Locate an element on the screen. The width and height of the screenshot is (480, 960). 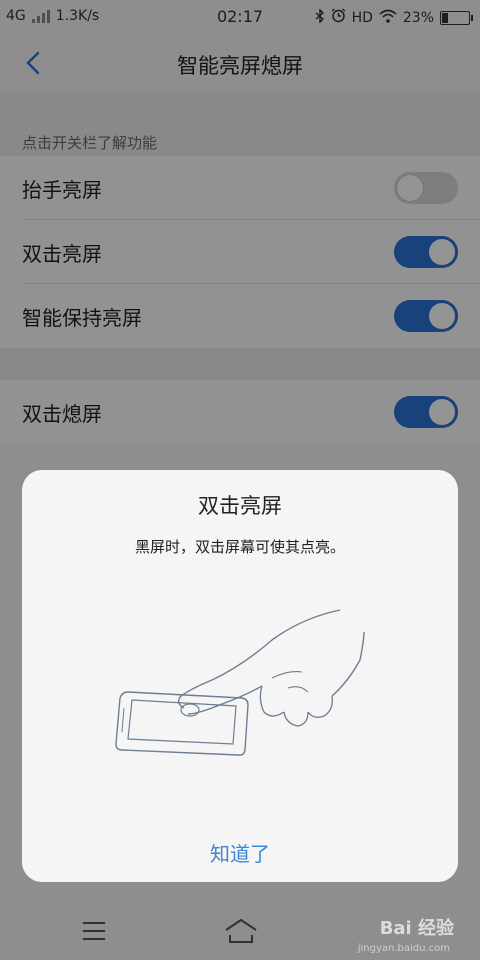
got-it-button: 知道了 is located at coordinates (240, 852).